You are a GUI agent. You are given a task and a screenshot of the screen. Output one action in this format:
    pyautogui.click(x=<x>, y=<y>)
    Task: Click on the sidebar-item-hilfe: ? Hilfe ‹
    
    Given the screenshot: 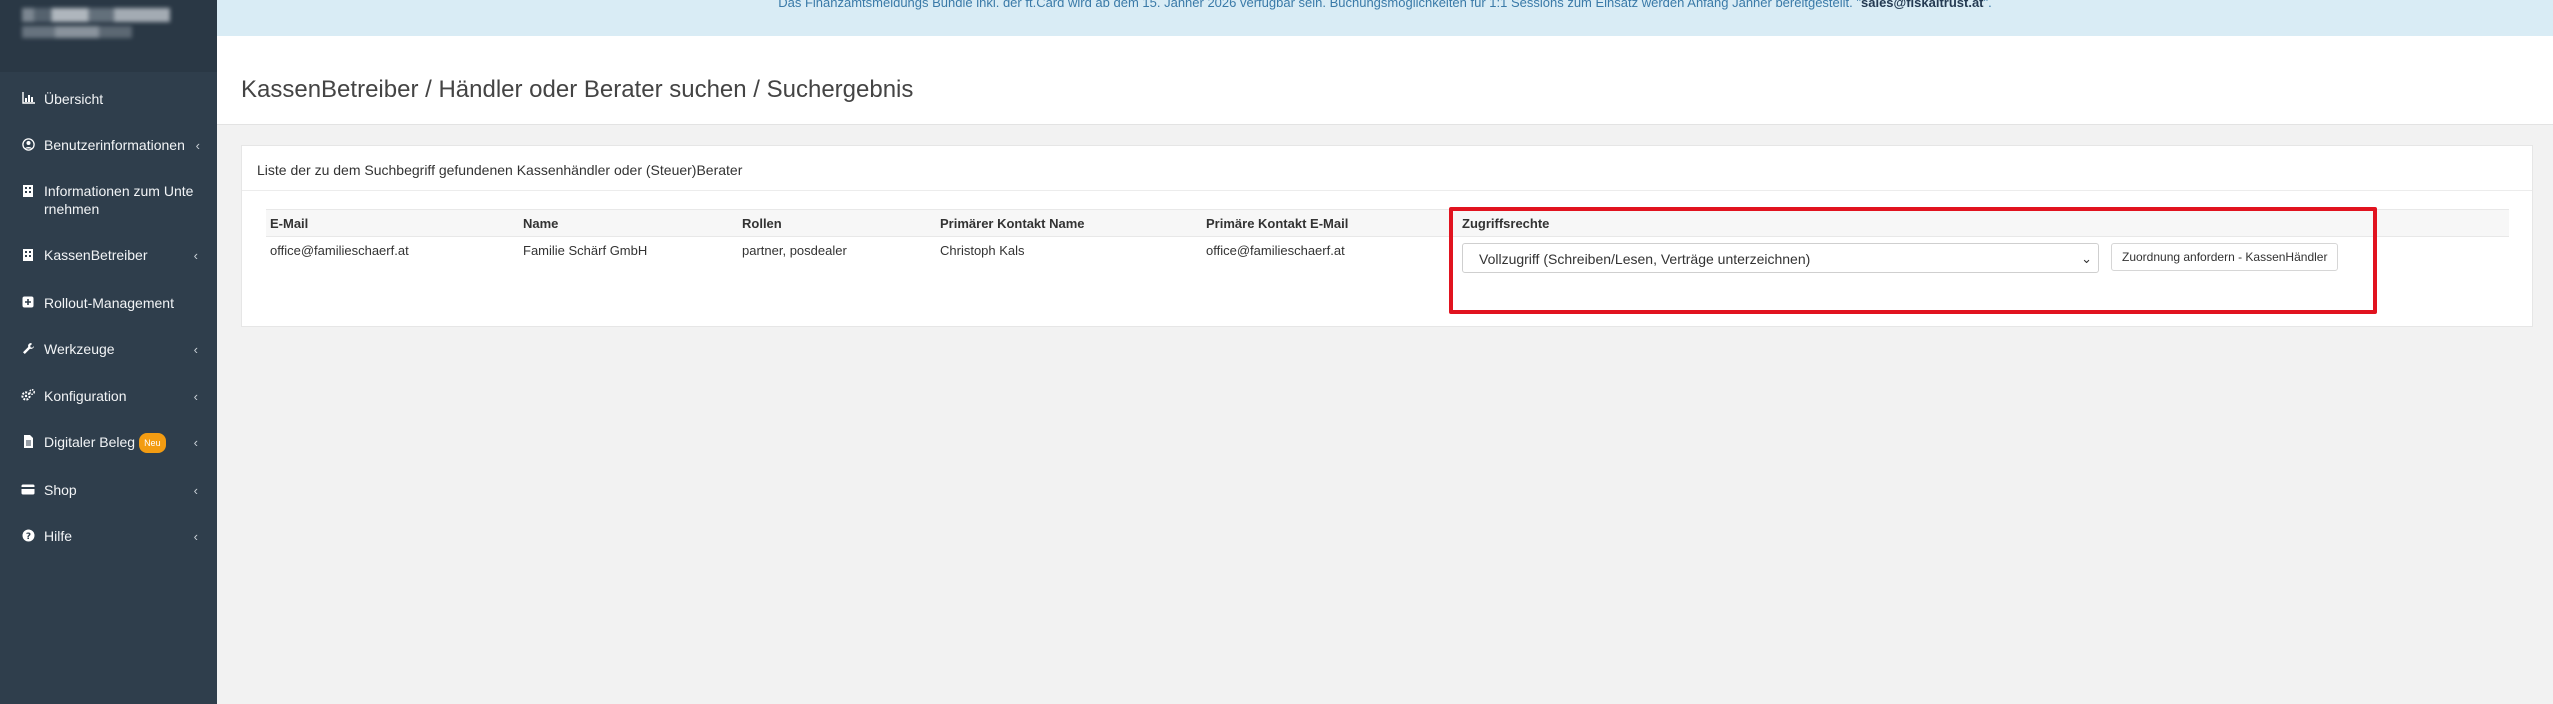 What is the action you would take?
    pyautogui.click(x=108, y=536)
    